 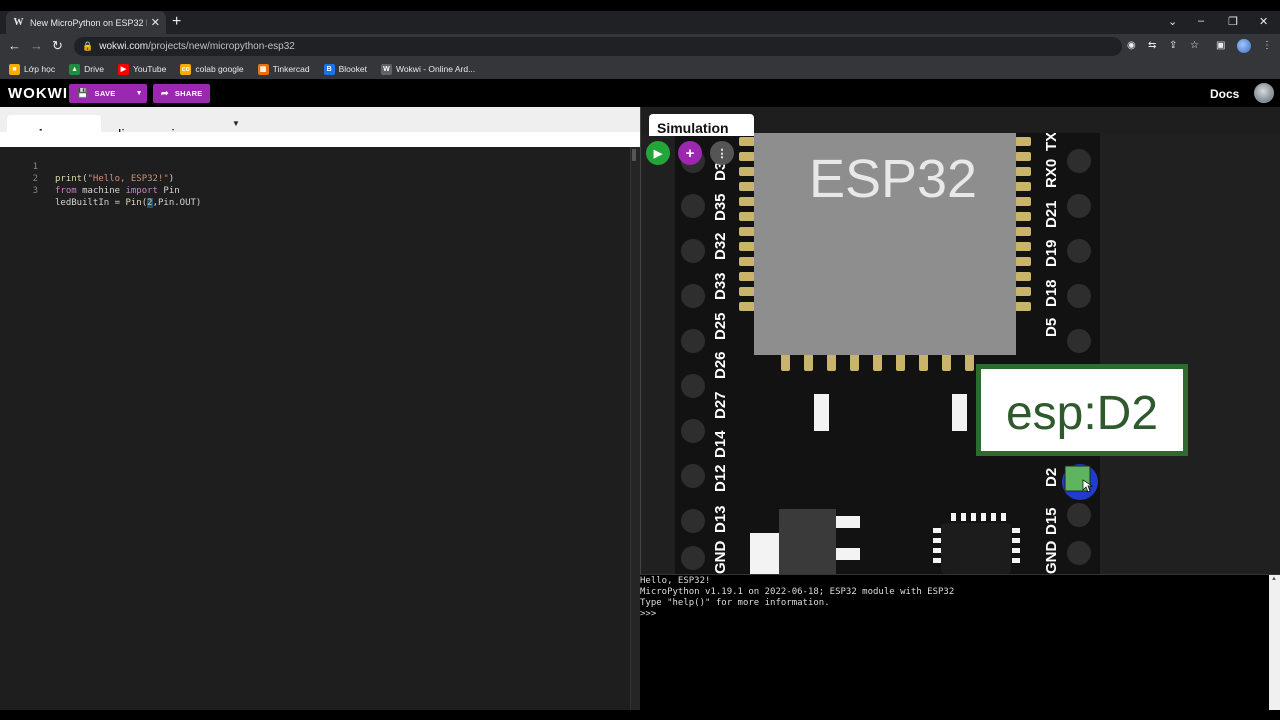 What do you see at coordinates (1172, 21) in the screenshot?
I see `tab-search-icon: ⌄` at bounding box center [1172, 21].